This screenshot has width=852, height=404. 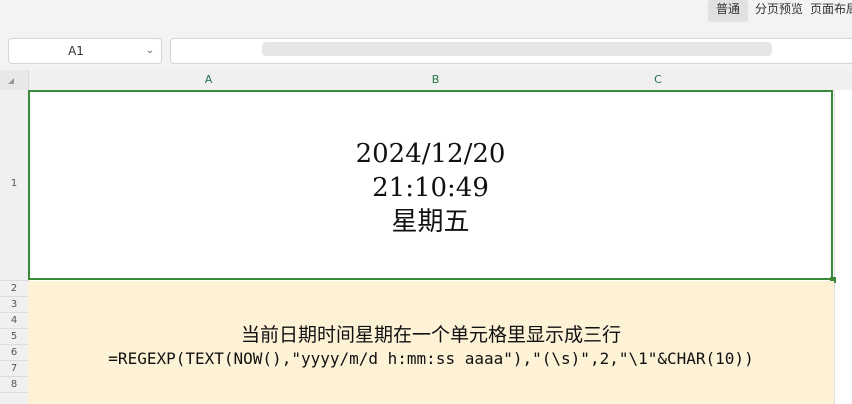 What do you see at coordinates (150, 51) in the screenshot?
I see `chevron-down-icon: ⌄` at bounding box center [150, 51].